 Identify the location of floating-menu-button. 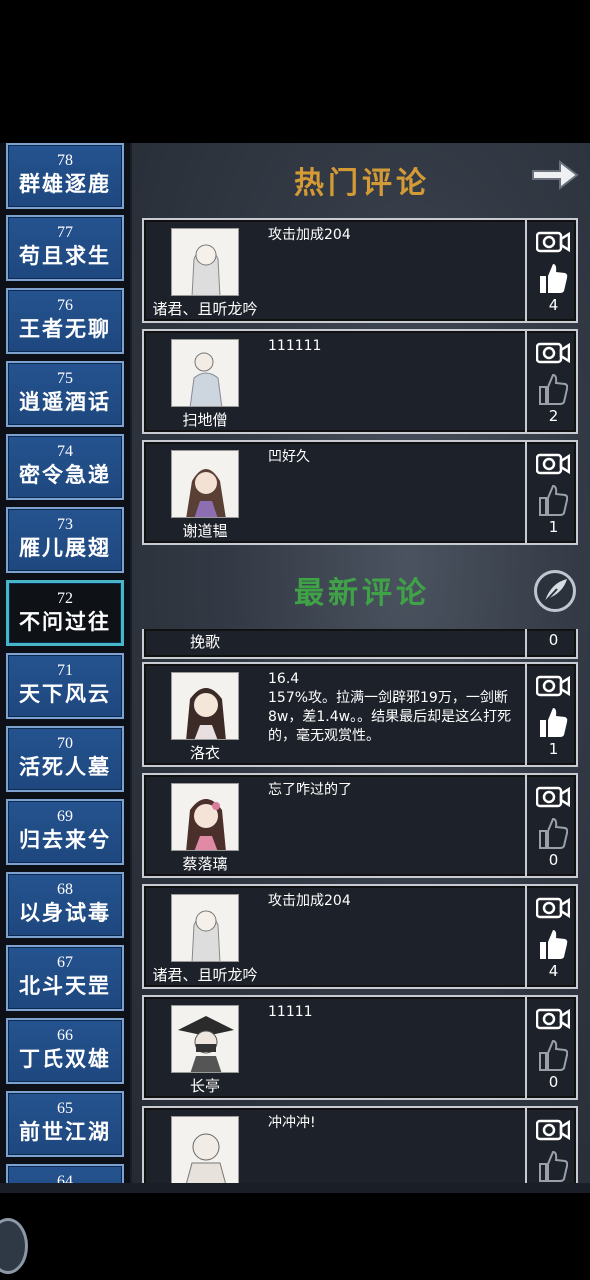
(14, 1246).